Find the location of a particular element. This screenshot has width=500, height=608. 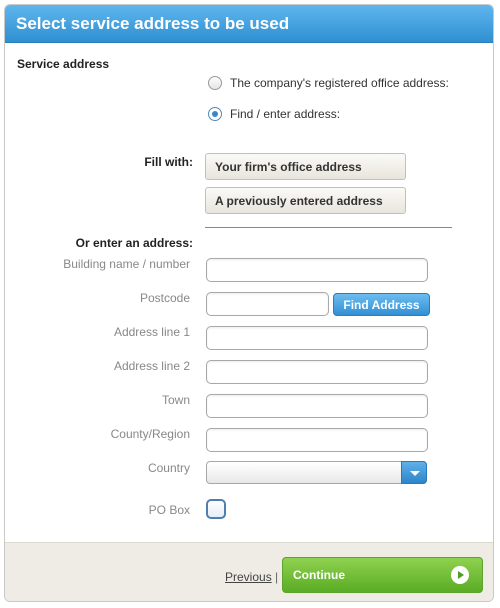

building-input is located at coordinates (317, 270).